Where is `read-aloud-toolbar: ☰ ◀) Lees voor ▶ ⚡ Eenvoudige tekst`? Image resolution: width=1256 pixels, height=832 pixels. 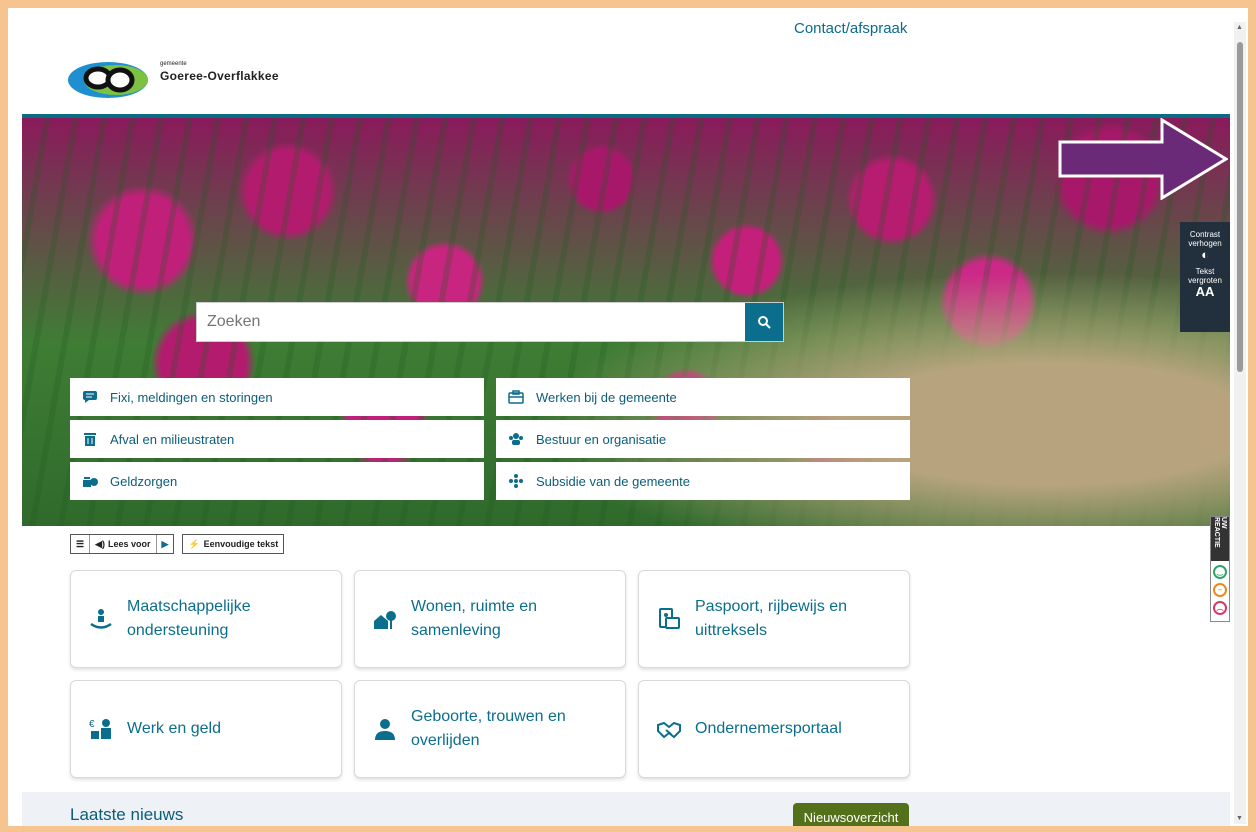
read-aloud-toolbar: ☰ ◀) Lees voor ▶ ⚡ Eenvoudige tekst is located at coordinates (177, 544).